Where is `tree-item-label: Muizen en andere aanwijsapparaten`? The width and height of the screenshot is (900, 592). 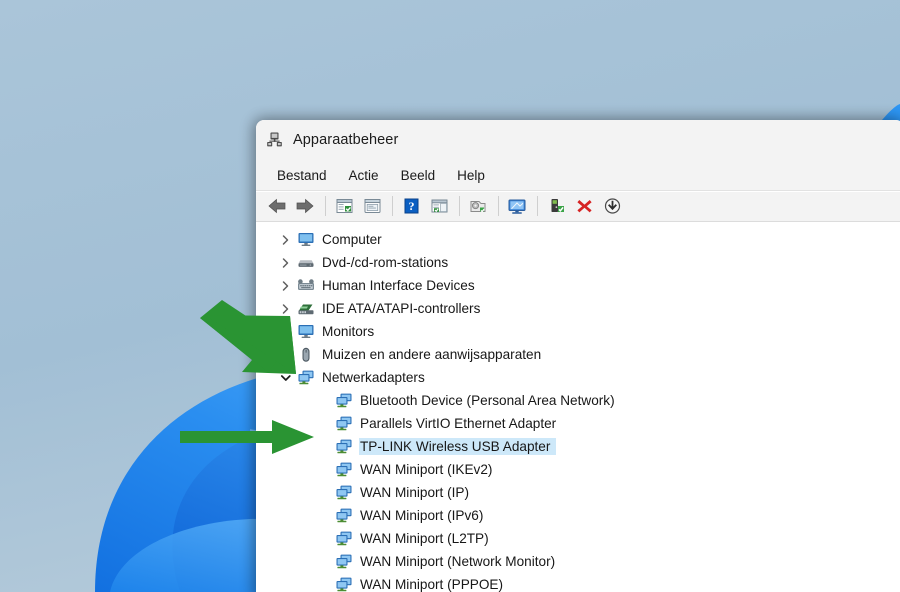 tree-item-label: Muizen en andere aanwijsapparaten is located at coordinates (432, 354).